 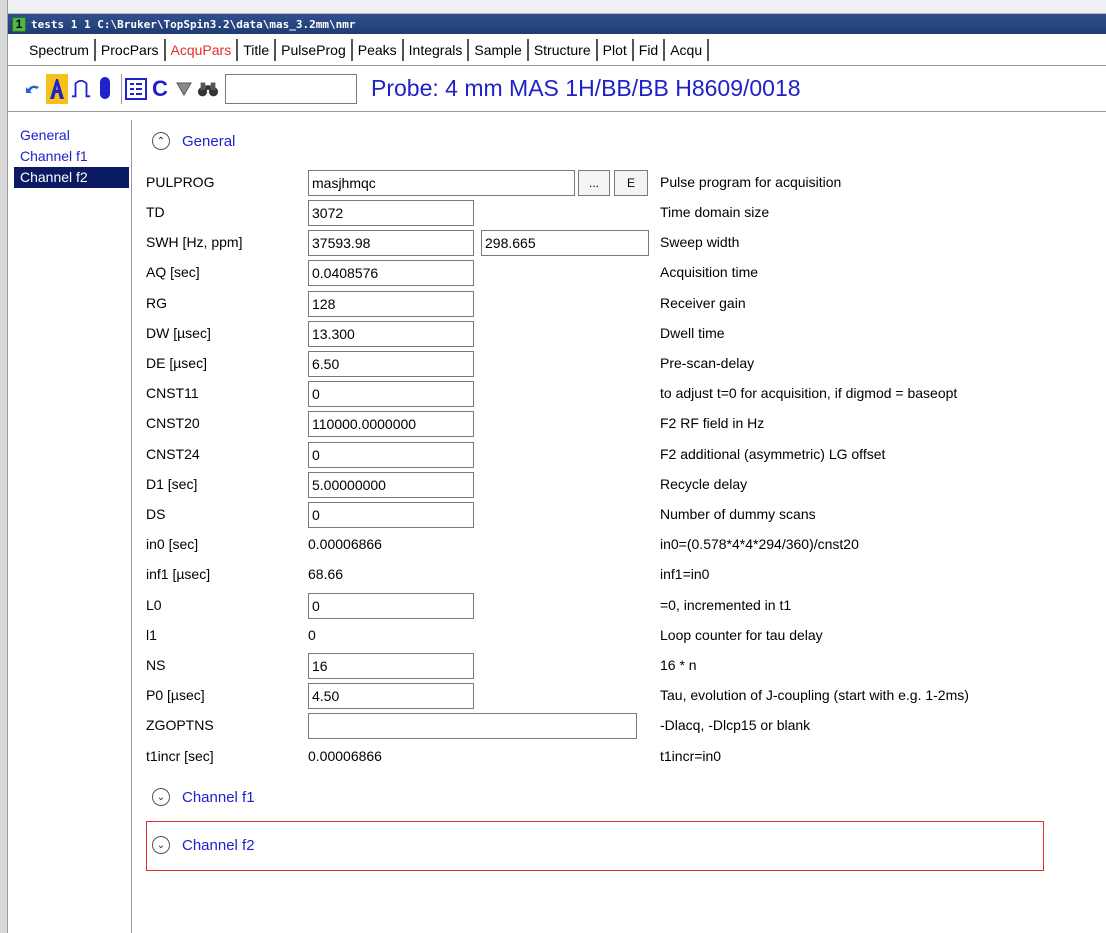 What do you see at coordinates (173, 272) in the screenshot?
I see `param-label: AQ [sec]` at bounding box center [173, 272].